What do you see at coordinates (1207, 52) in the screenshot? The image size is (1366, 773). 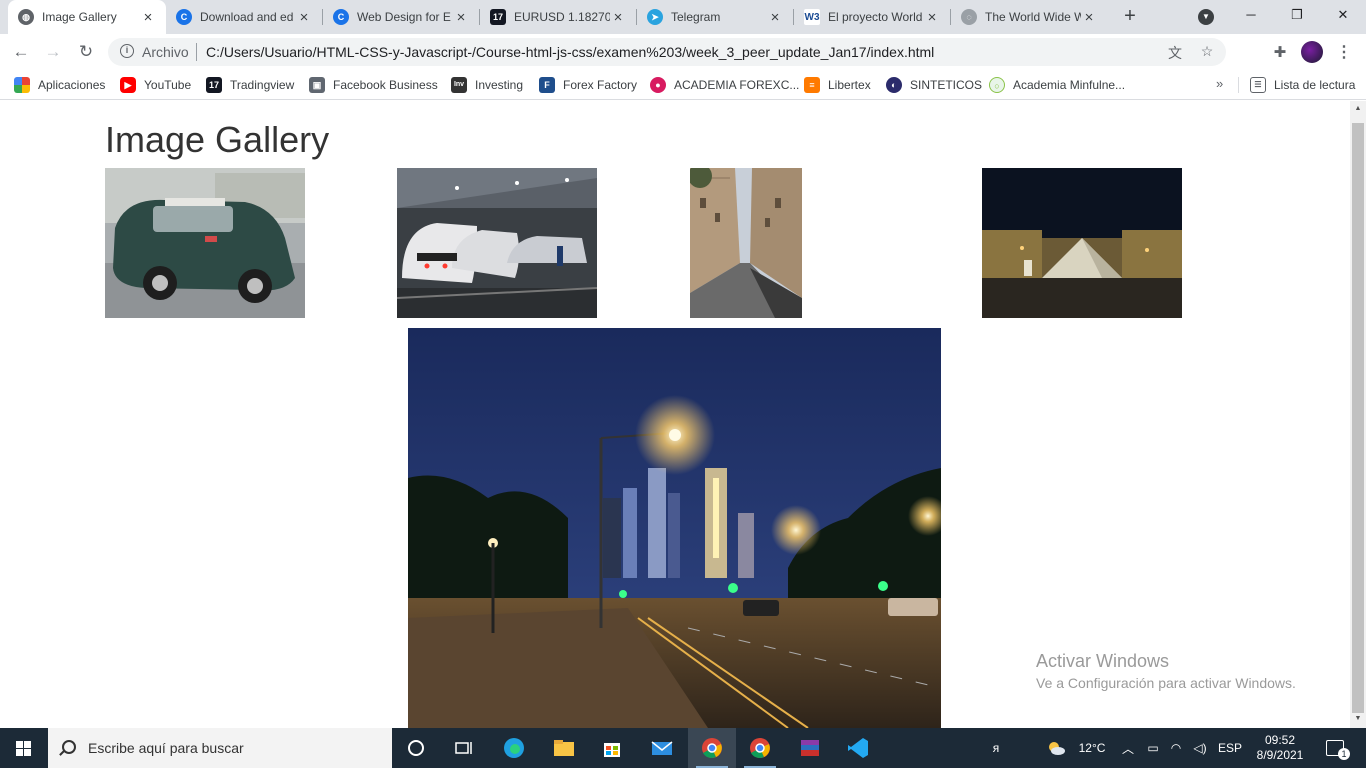 I see `star-icon: ☆` at bounding box center [1207, 52].